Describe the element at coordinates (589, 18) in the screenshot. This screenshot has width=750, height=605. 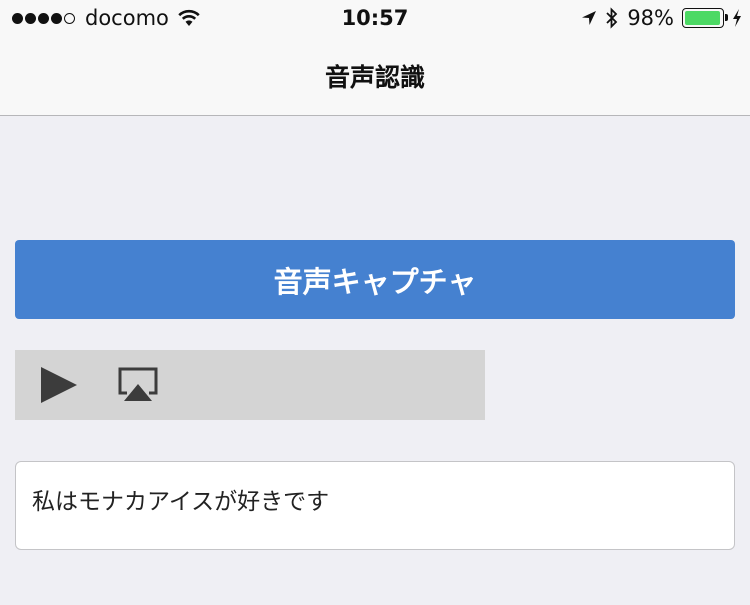
I see `location-arrow-icon` at that location.